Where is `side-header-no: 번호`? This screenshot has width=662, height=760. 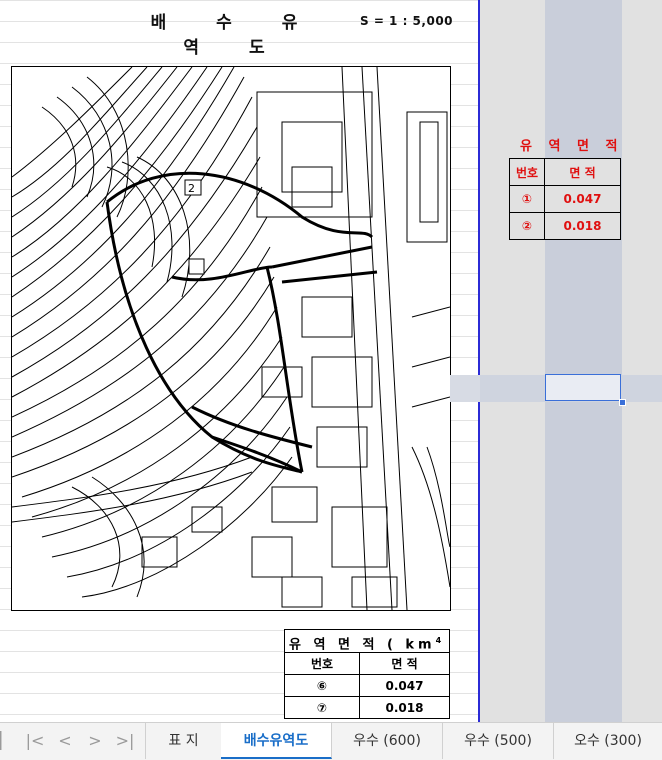 side-header-no: 번호 is located at coordinates (527, 172).